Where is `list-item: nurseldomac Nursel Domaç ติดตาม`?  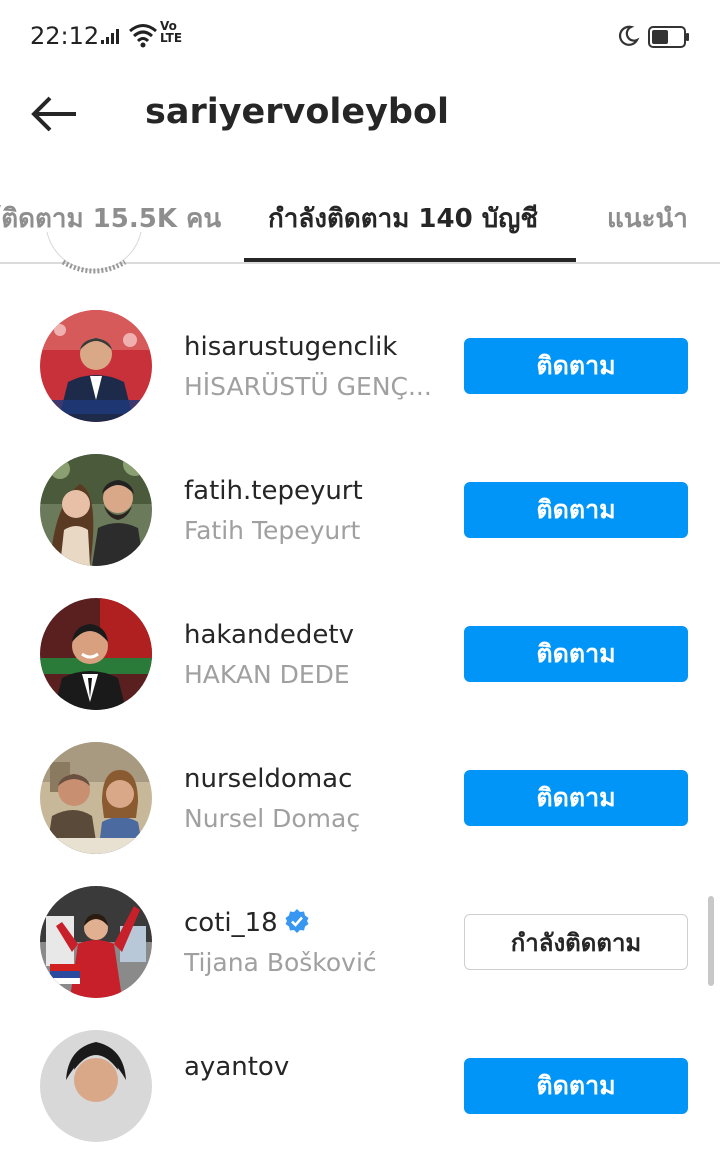
list-item: nurseldomac Nursel Domaç ติดตาม is located at coordinates (360, 814).